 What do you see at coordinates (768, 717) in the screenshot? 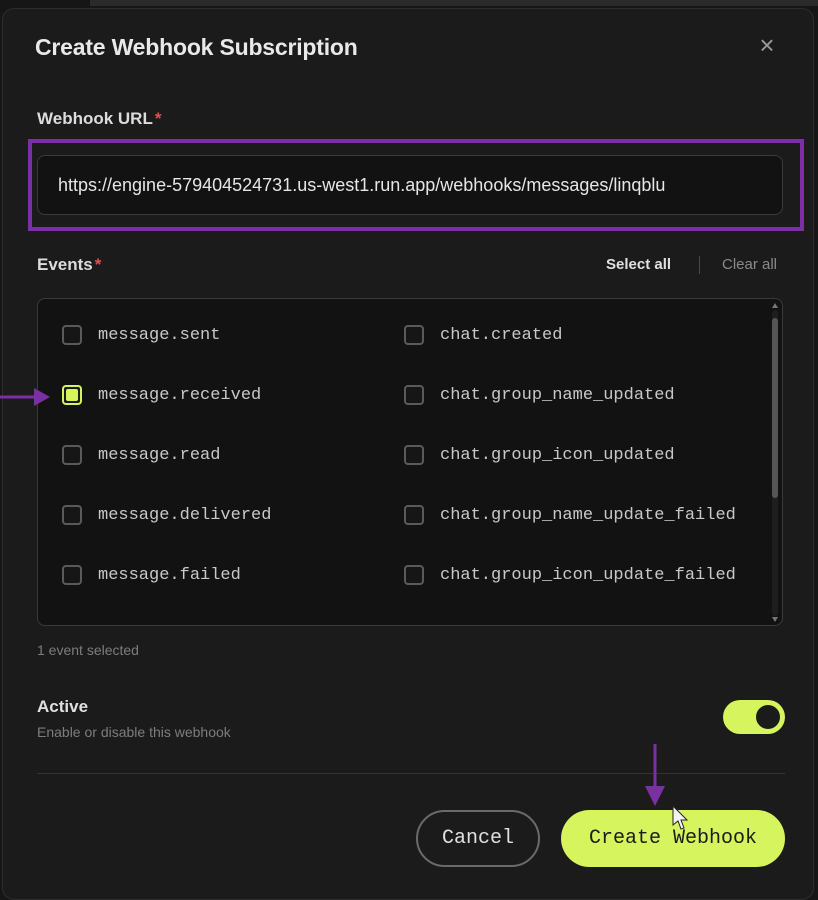
I see `toggle-knob` at bounding box center [768, 717].